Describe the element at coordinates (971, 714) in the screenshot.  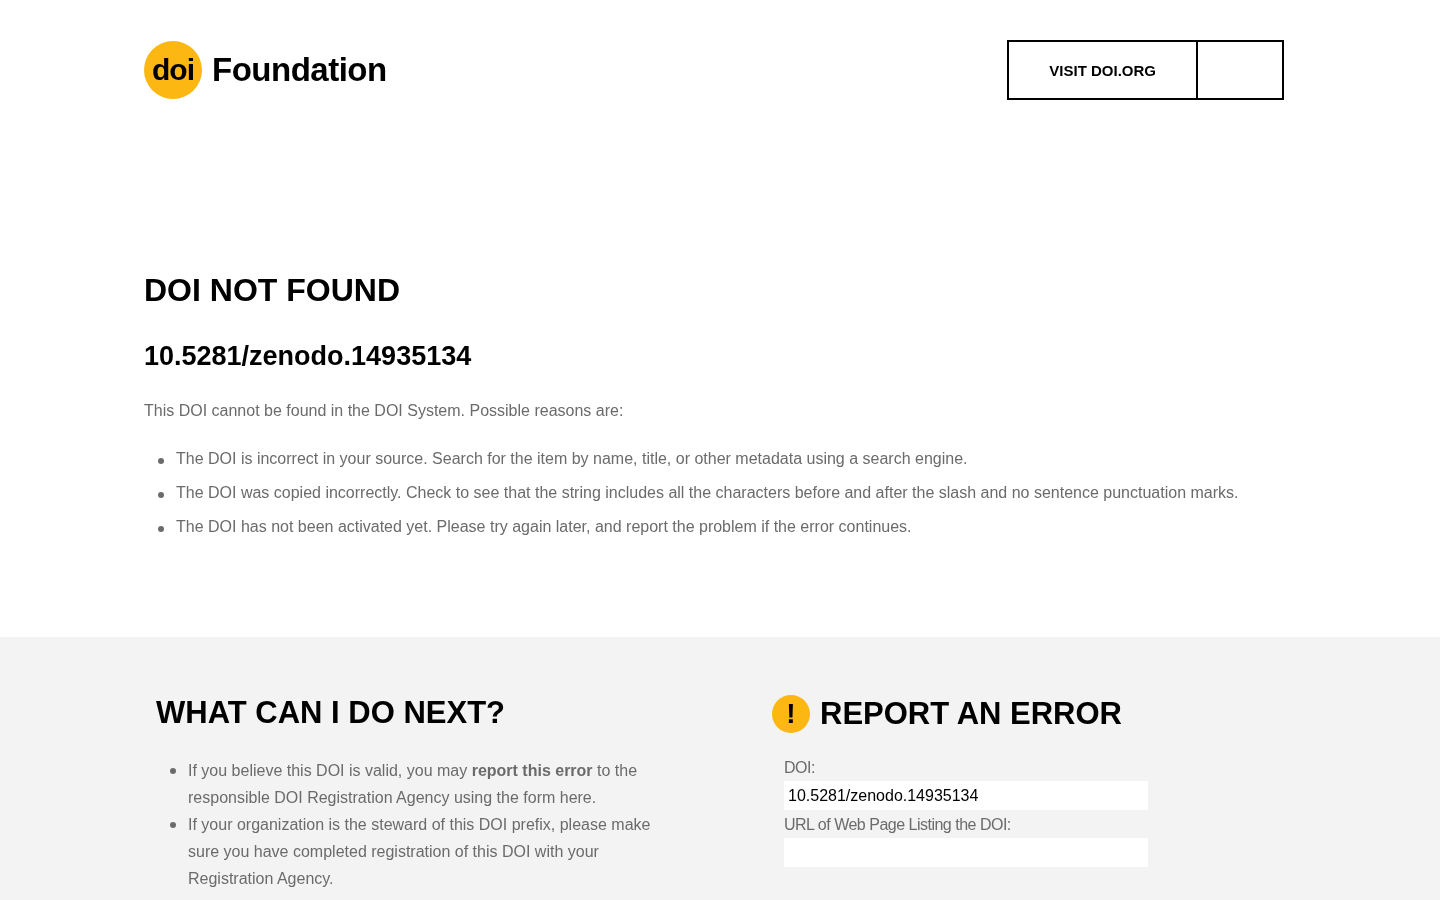
I see `section-title: REPORT AN ERROR` at that location.